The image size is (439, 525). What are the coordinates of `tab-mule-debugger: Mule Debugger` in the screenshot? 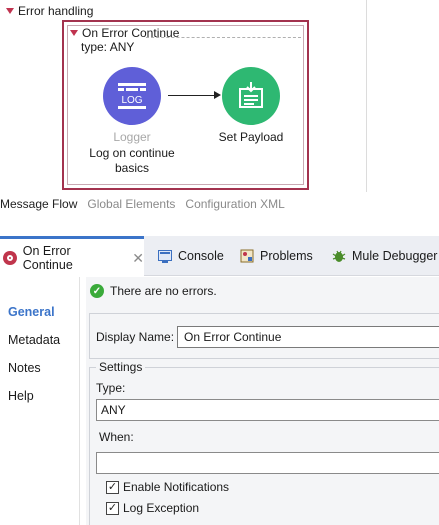 It's located at (384, 256).